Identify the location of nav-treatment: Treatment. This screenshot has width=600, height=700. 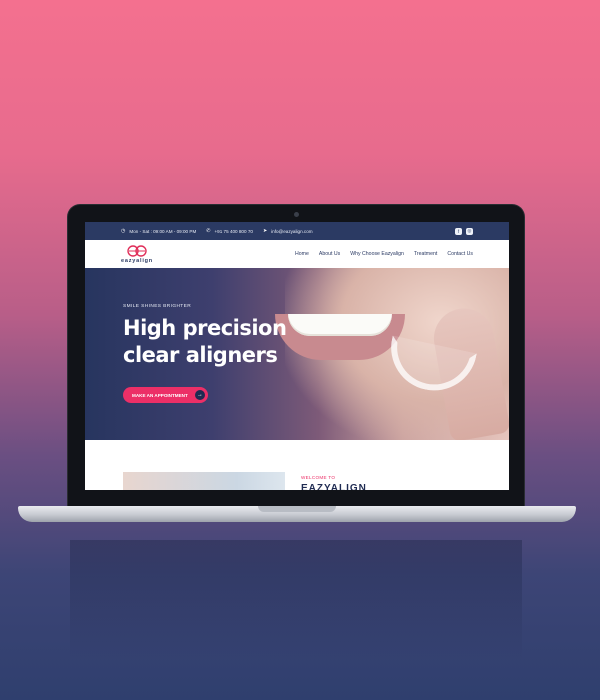
(425, 254).